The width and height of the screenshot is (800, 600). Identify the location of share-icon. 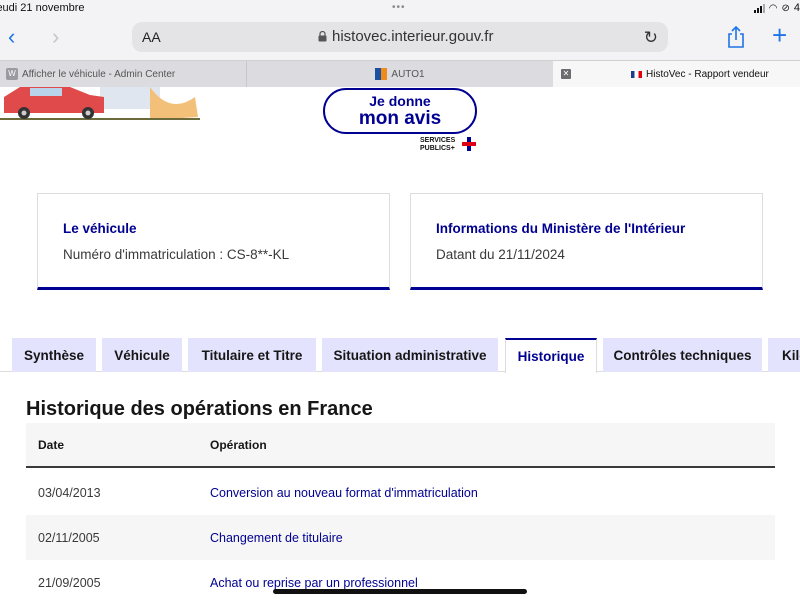
(736, 37).